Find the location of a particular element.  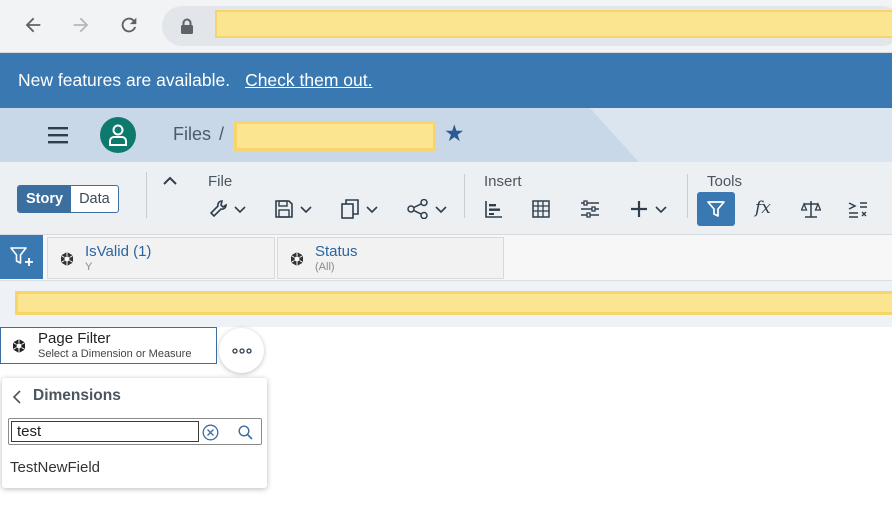

table-icon is located at coordinates (541, 209).